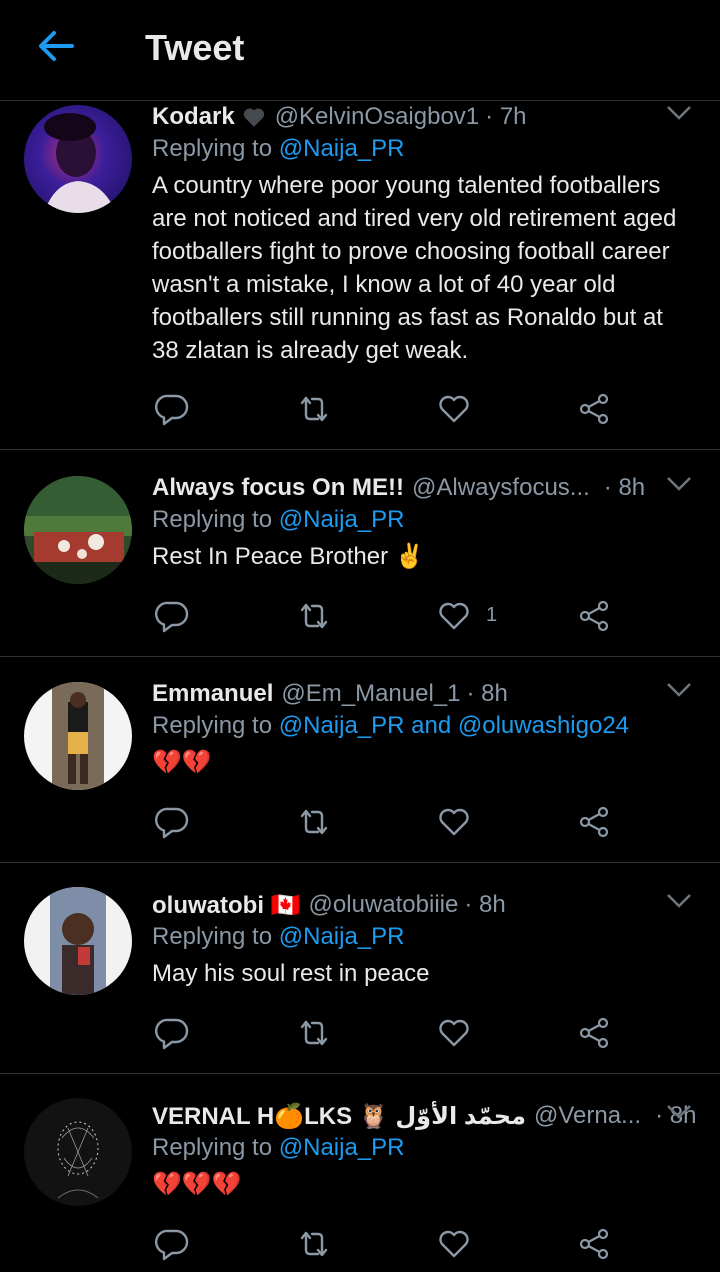 This screenshot has height=1272, width=720. I want to click on tweet-text: 💔💔, so click(182, 762).